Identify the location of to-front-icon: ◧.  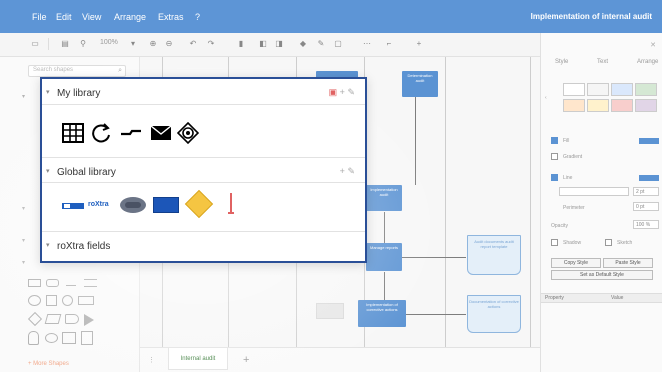
(263, 44).